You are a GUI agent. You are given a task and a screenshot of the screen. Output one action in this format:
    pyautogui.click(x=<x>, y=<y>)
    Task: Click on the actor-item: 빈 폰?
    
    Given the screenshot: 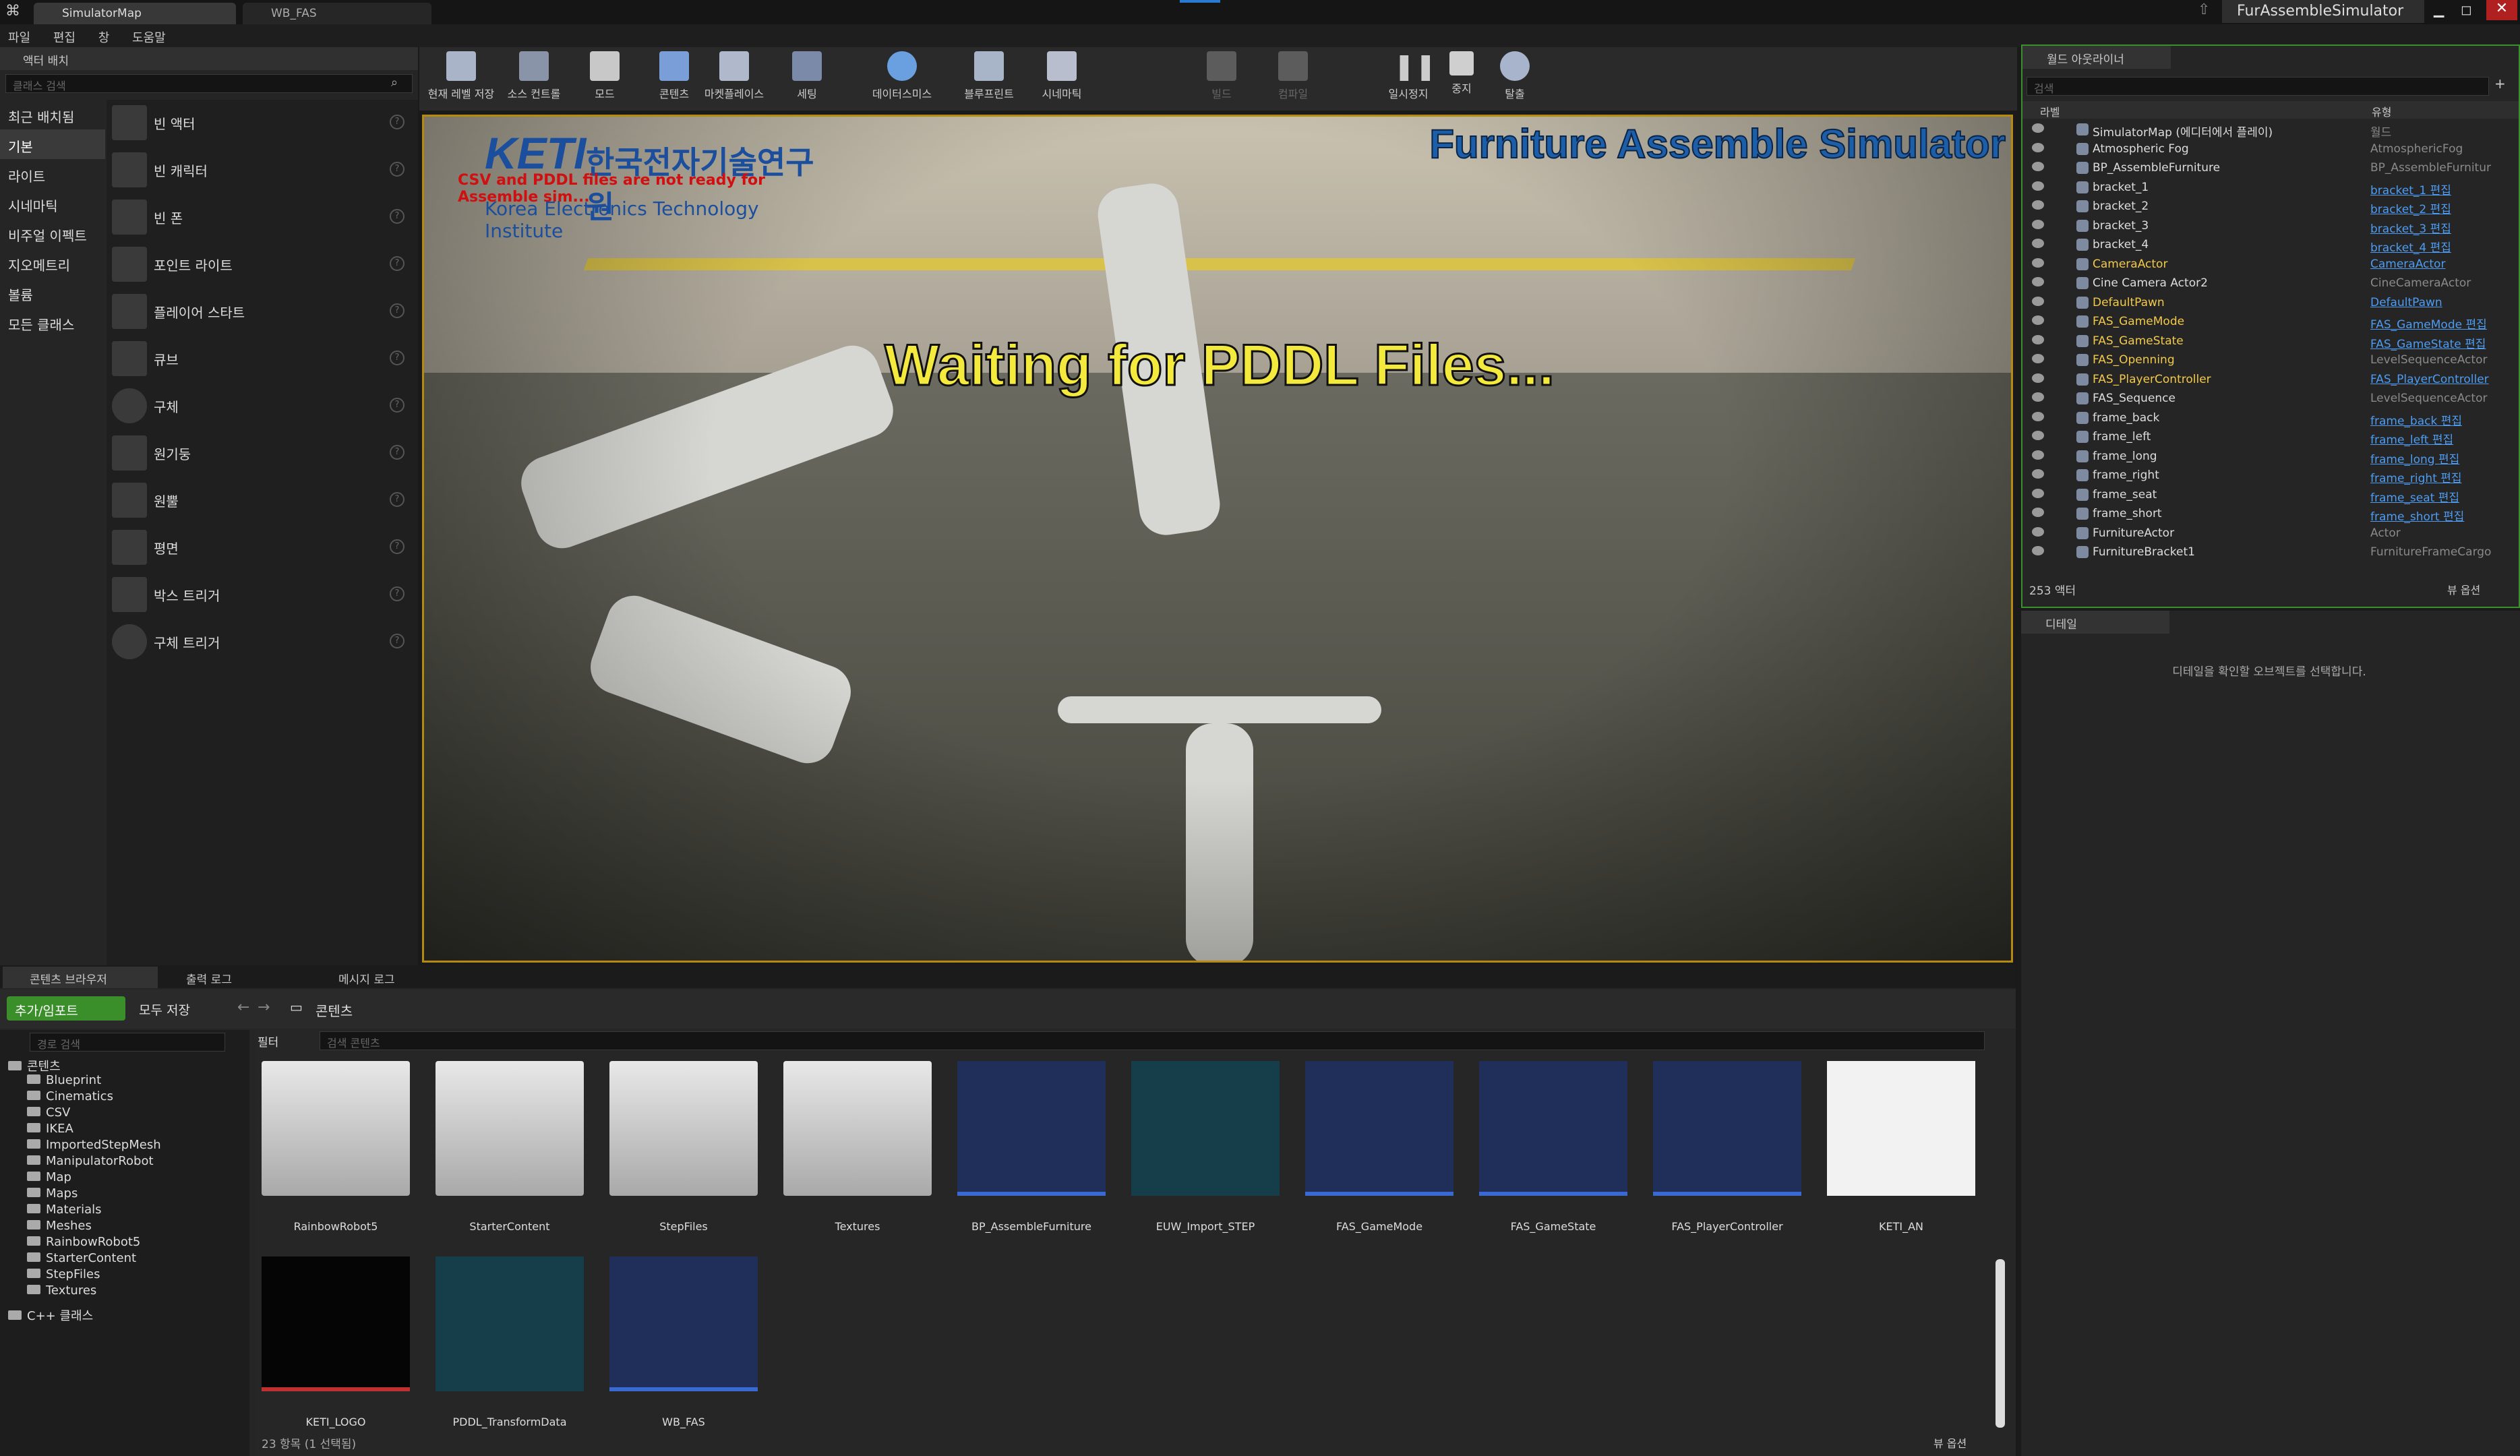 What is the action you would take?
    pyautogui.click(x=262, y=217)
    